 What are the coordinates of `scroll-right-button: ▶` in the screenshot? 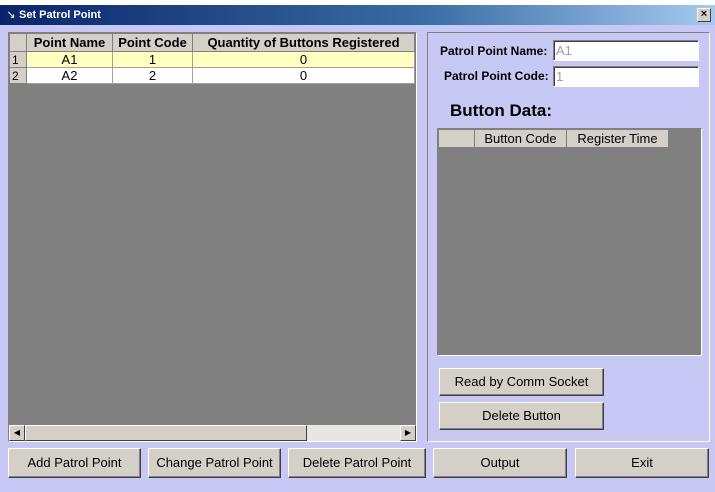 It's located at (408, 433).